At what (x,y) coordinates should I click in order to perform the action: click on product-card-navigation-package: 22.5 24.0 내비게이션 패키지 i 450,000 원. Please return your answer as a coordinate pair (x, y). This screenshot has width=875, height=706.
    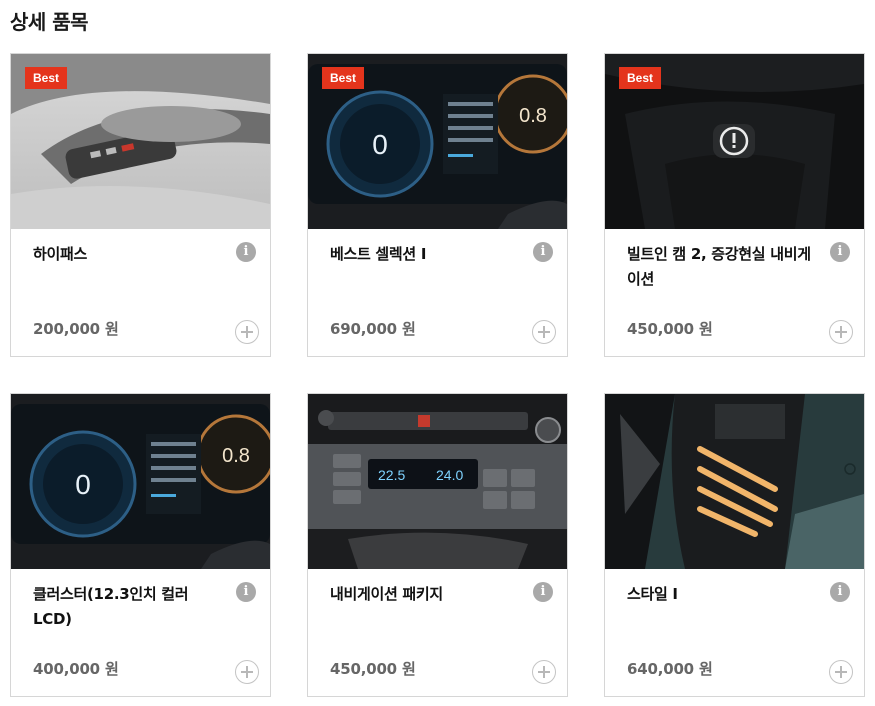
    Looking at the image, I should click on (437, 545).